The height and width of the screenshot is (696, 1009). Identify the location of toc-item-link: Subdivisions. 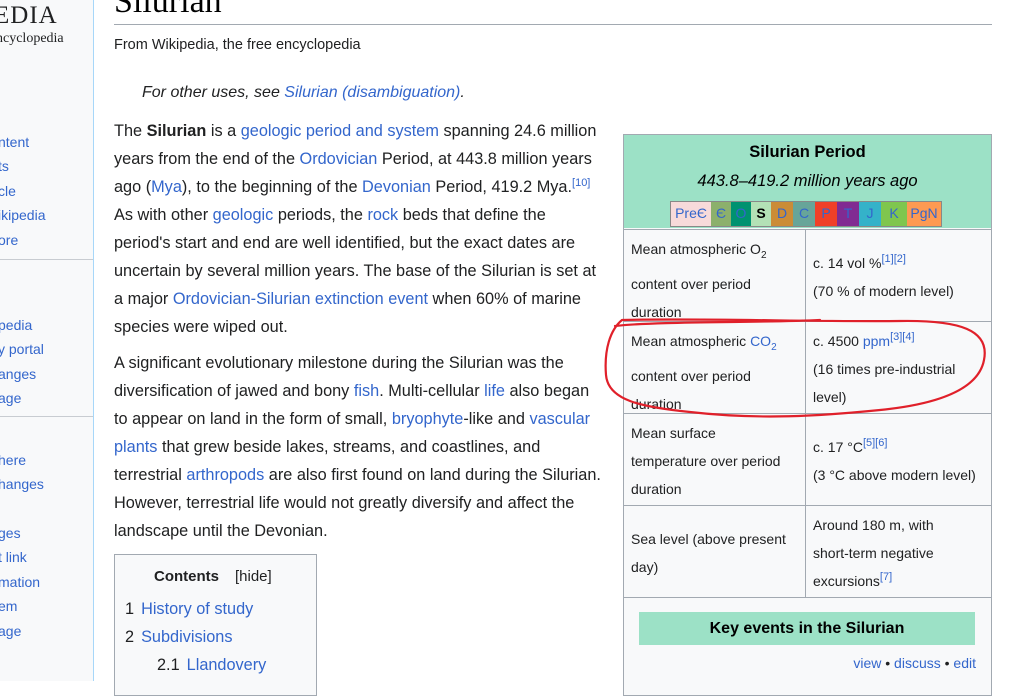
(186, 637).